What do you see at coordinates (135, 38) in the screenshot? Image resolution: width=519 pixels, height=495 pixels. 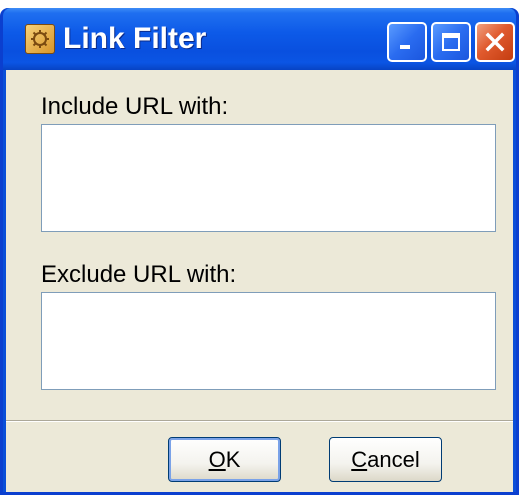 I see `window-title: Link Filter` at bounding box center [135, 38].